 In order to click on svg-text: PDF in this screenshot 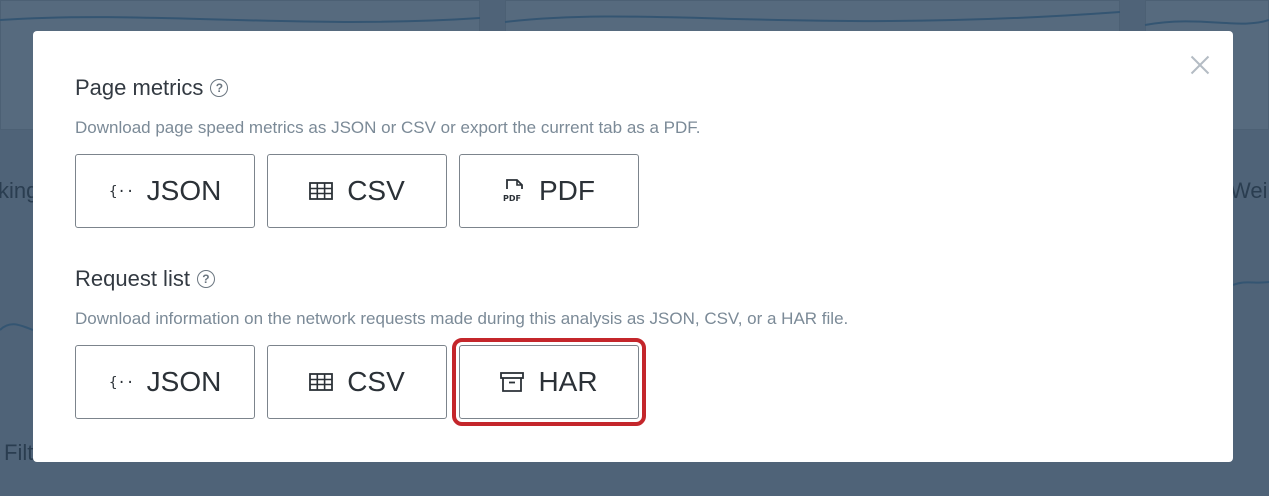, I will do `click(512, 198)`.